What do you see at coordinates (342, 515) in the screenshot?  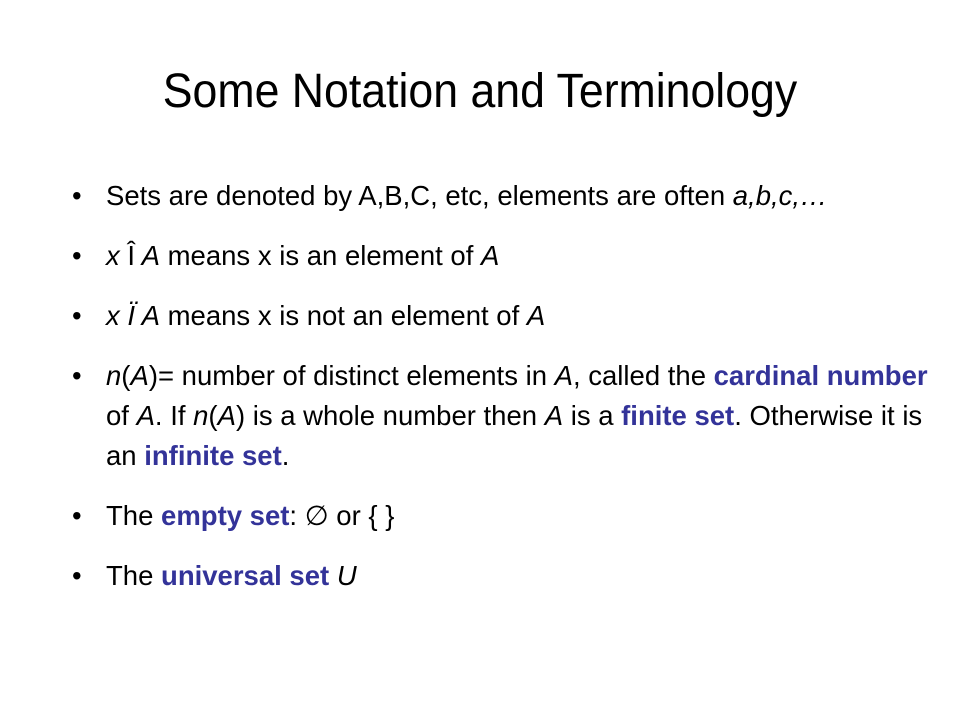 I see `bullet-text: : ∅ or { }` at bounding box center [342, 515].